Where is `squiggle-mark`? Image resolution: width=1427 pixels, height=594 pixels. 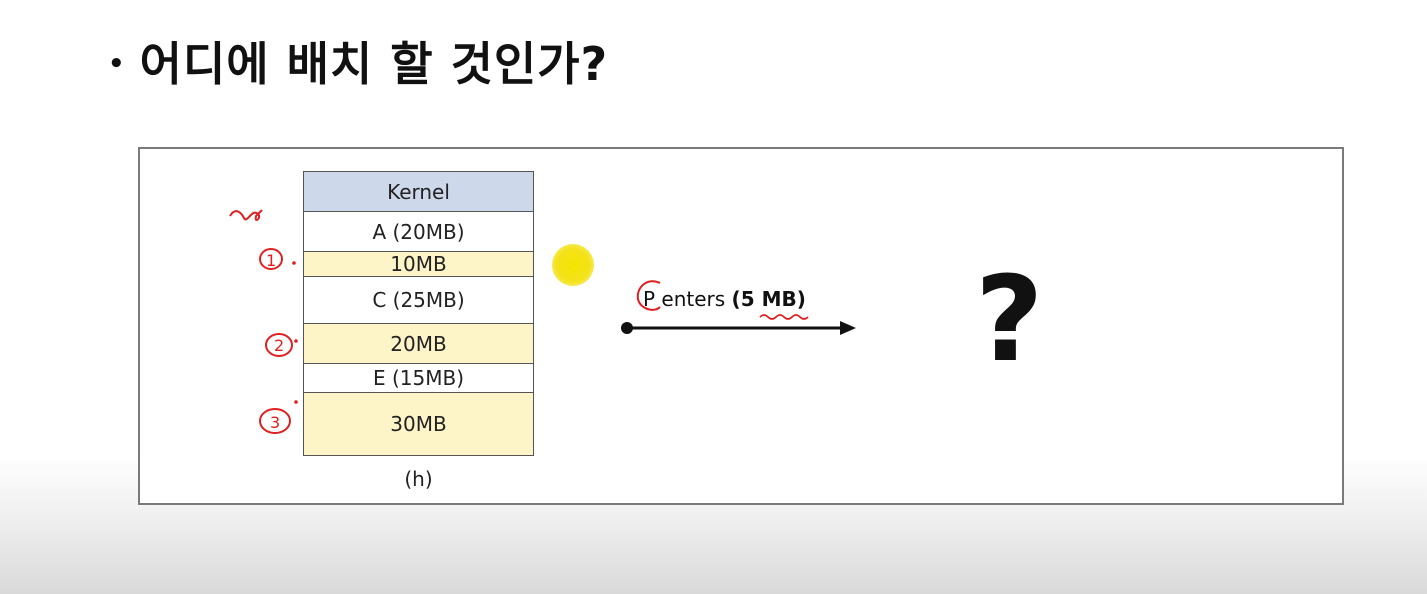
squiggle-mark is located at coordinates (246, 215).